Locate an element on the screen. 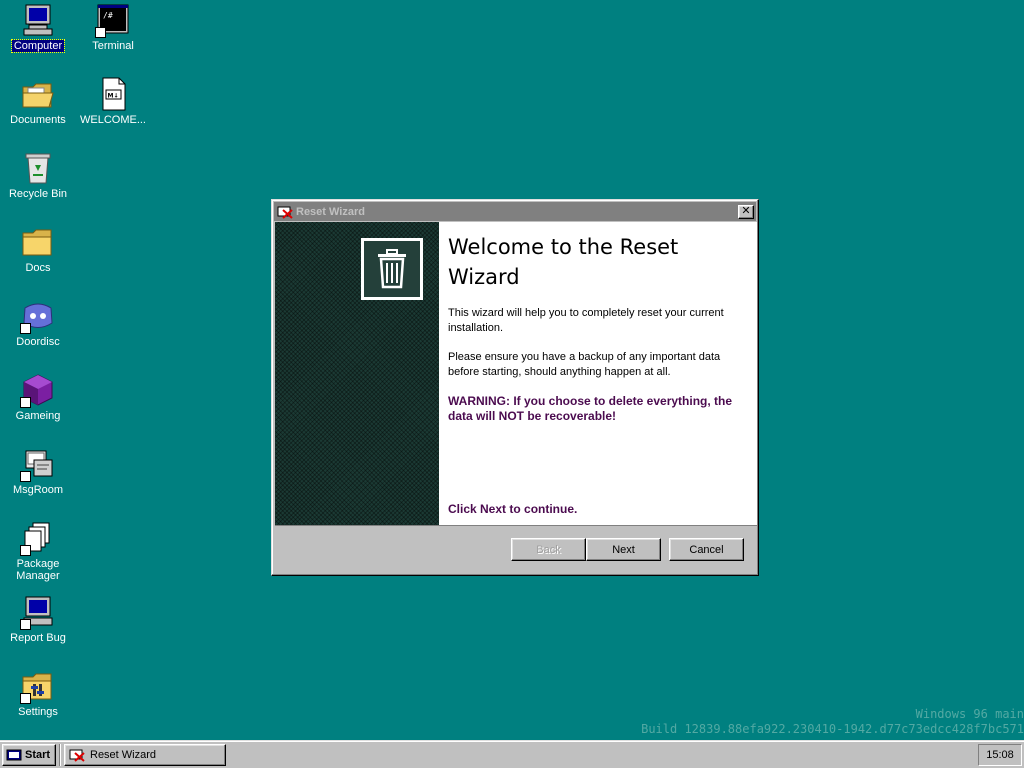 The image size is (1024, 768). desktop-icon-label: Terminal is located at coordinates (113, 46).